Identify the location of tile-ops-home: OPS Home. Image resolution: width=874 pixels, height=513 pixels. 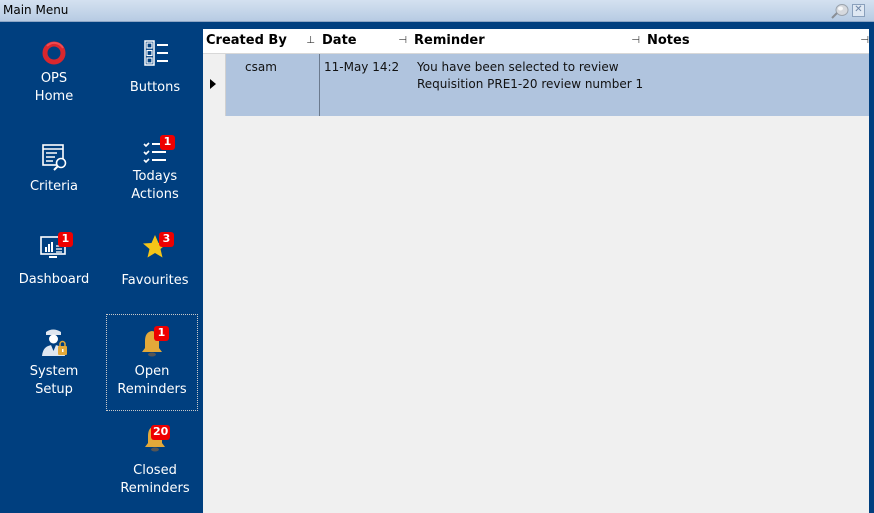
(54, 71).